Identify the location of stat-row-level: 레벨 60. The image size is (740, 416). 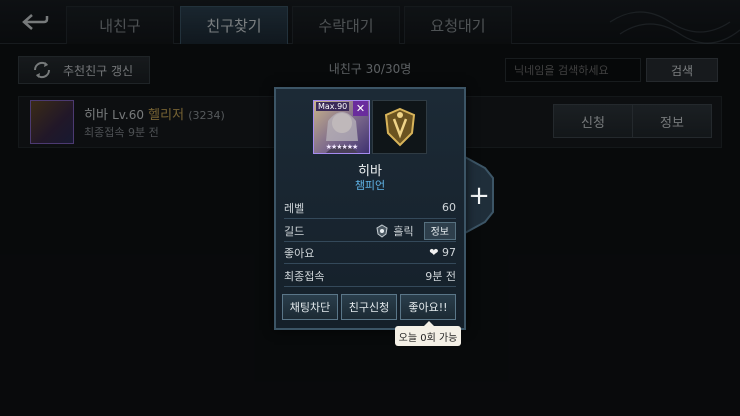
(370, 208).